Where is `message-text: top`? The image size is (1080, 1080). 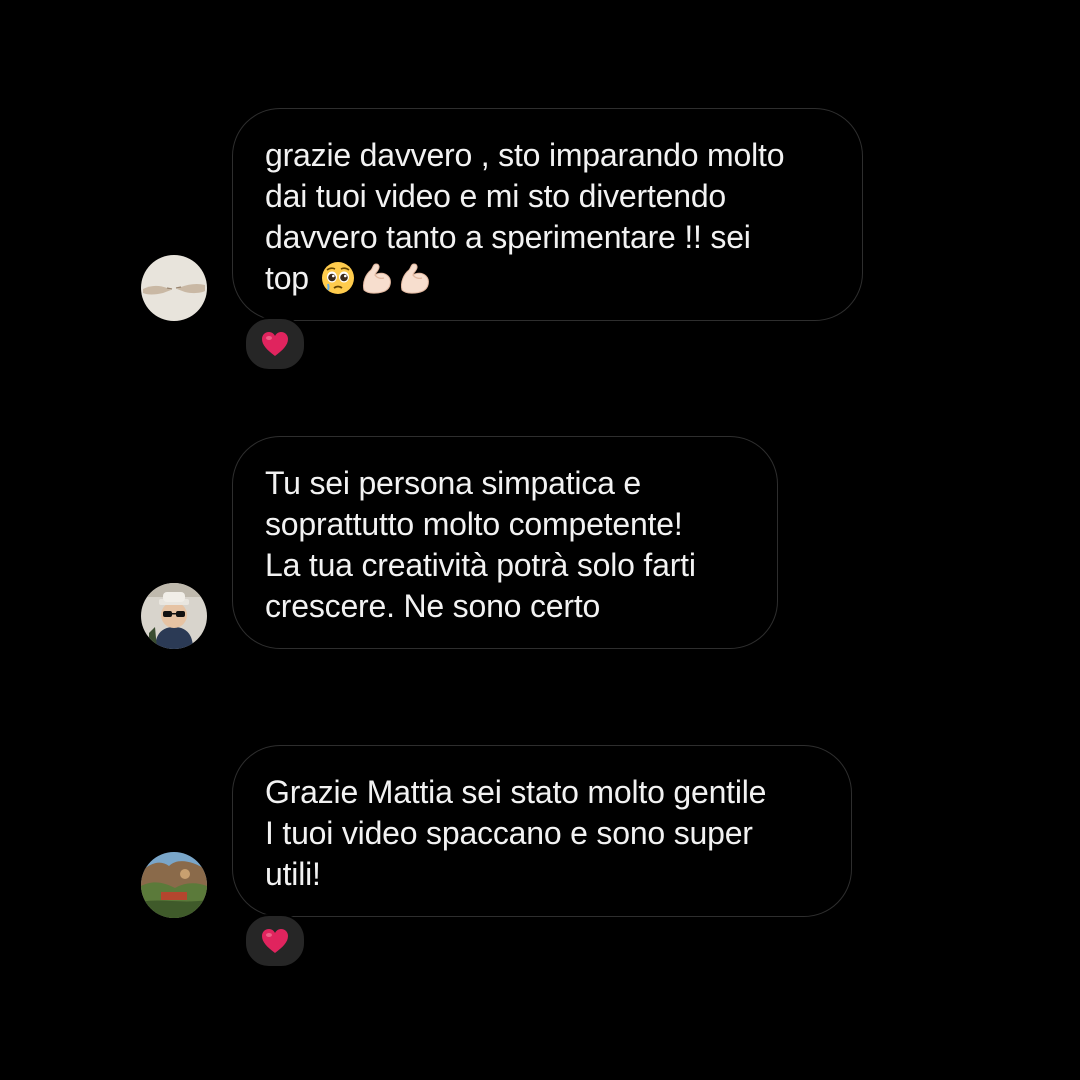
message-text: top is located at coordinates (287, 278).